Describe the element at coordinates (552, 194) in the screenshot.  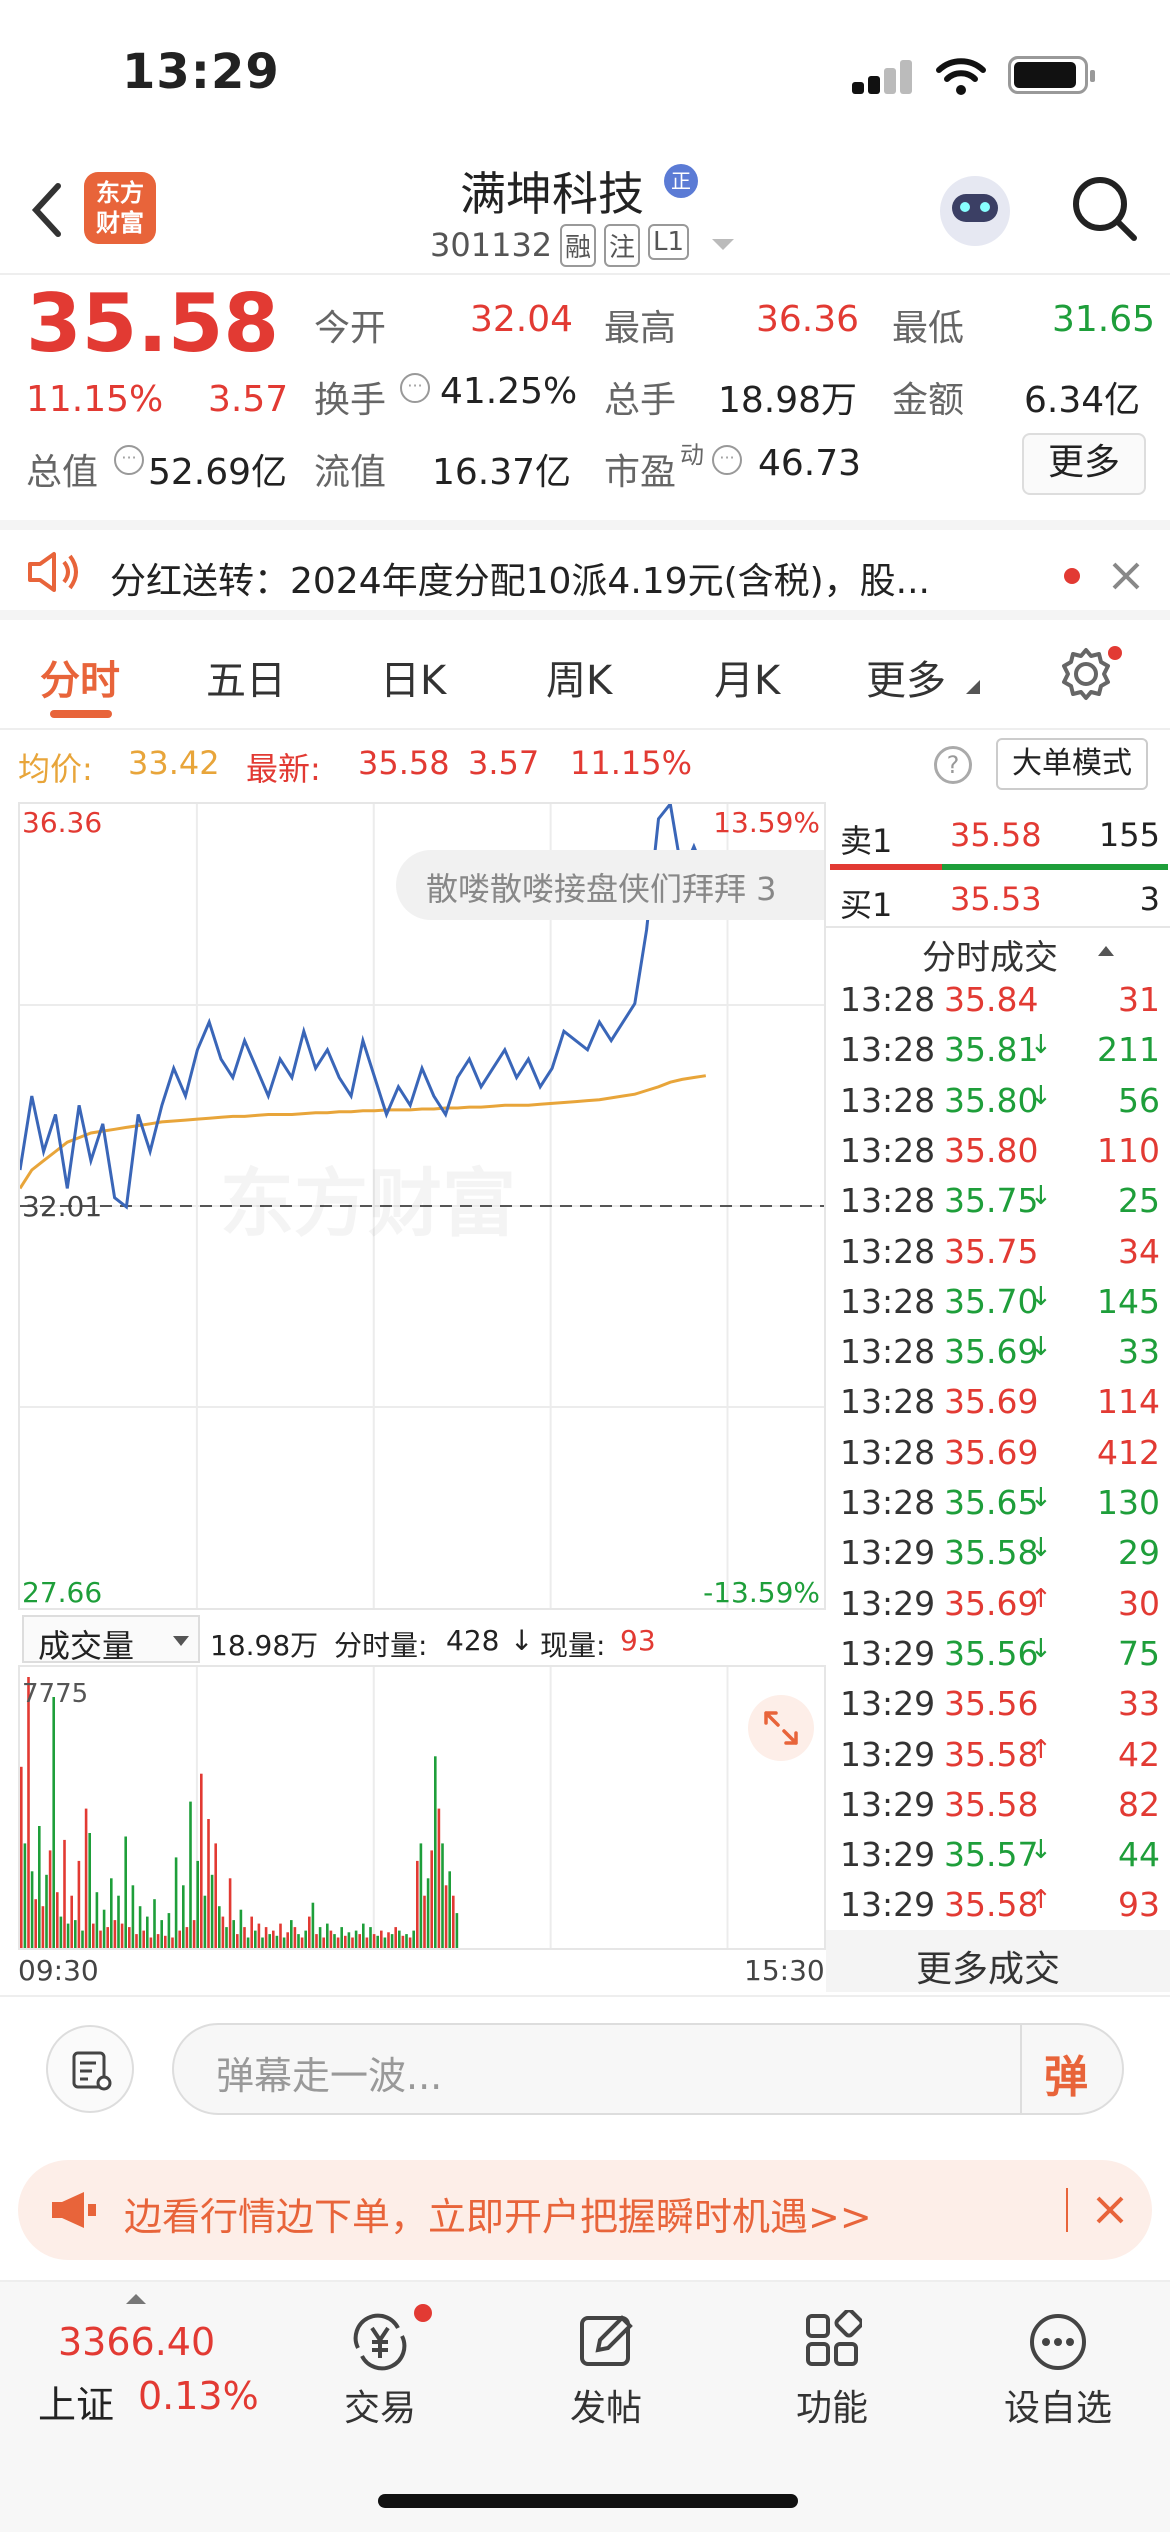
I see `page-title: 满坤科技` at that location.